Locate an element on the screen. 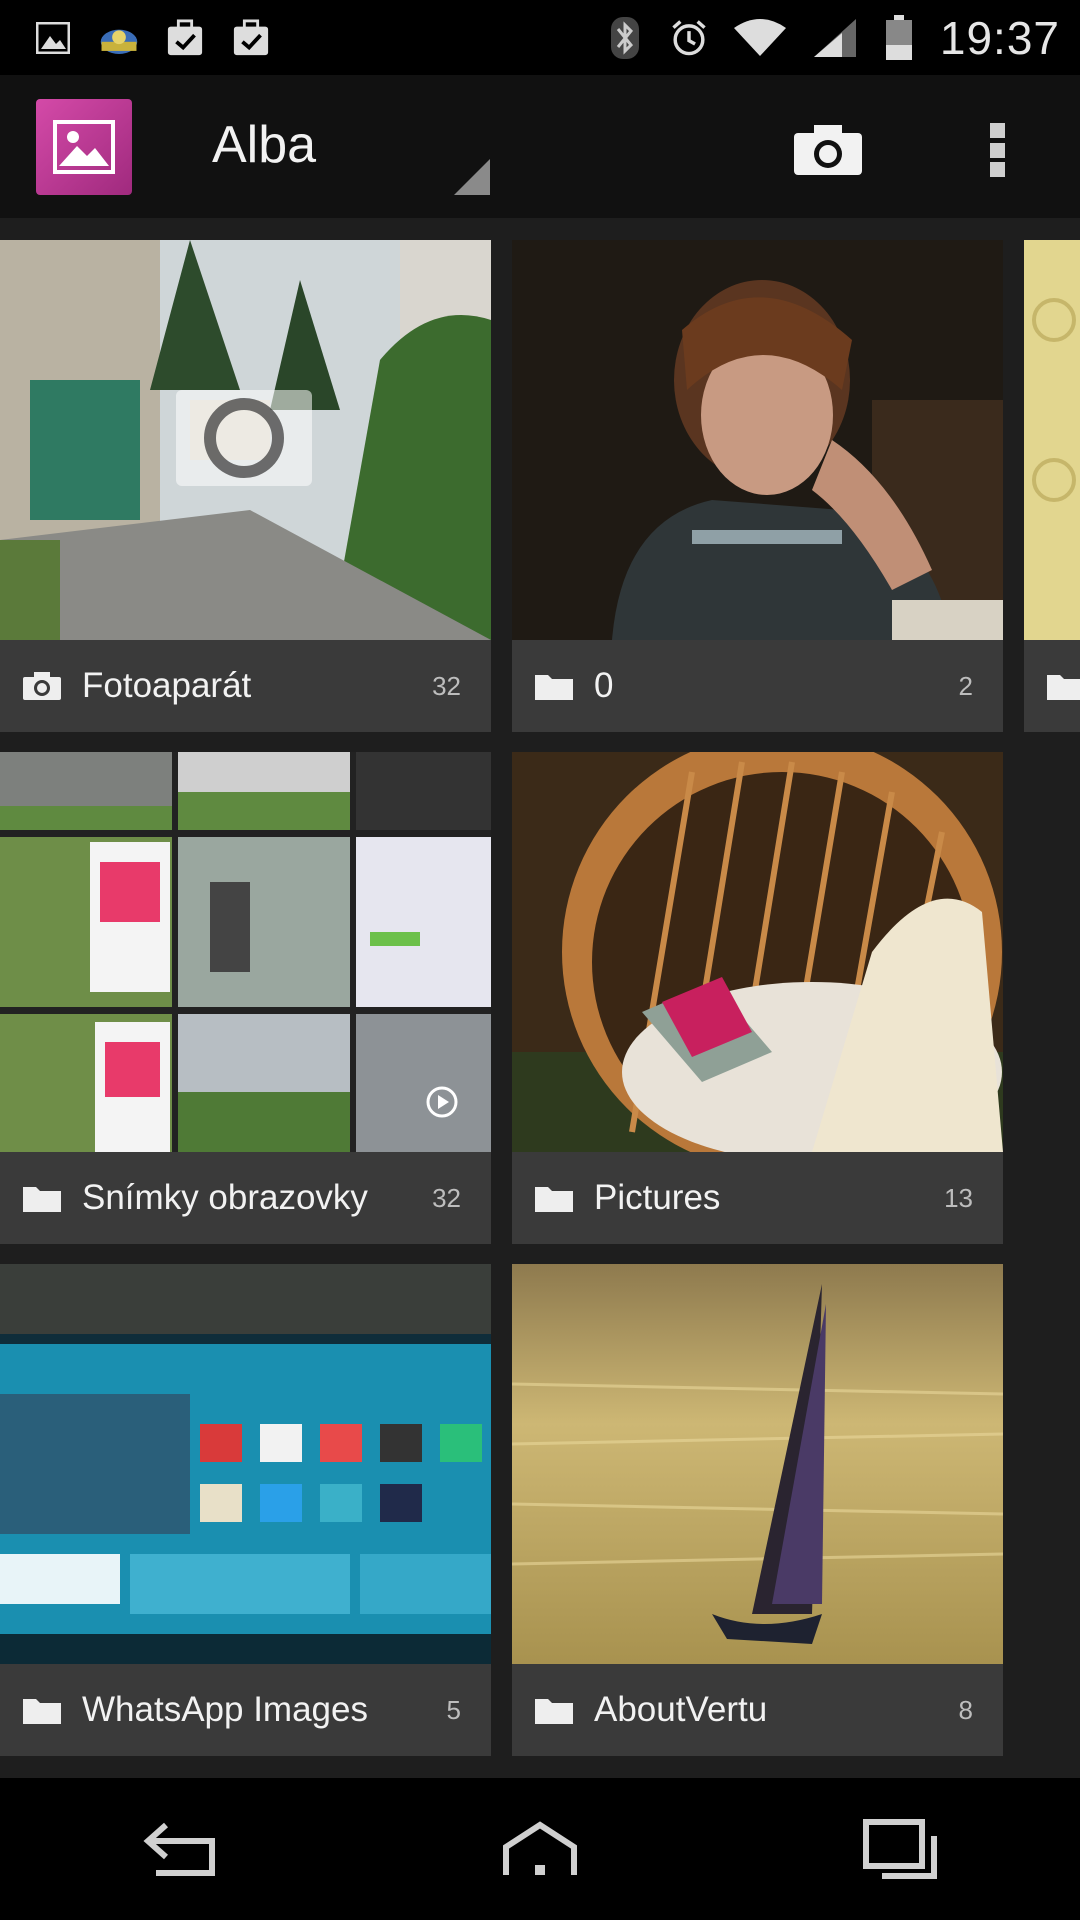 This screenshot has width=1080, height=1920. album-label-bar: Snímky obrazovky 32 is located at coordinates (245, 1198).